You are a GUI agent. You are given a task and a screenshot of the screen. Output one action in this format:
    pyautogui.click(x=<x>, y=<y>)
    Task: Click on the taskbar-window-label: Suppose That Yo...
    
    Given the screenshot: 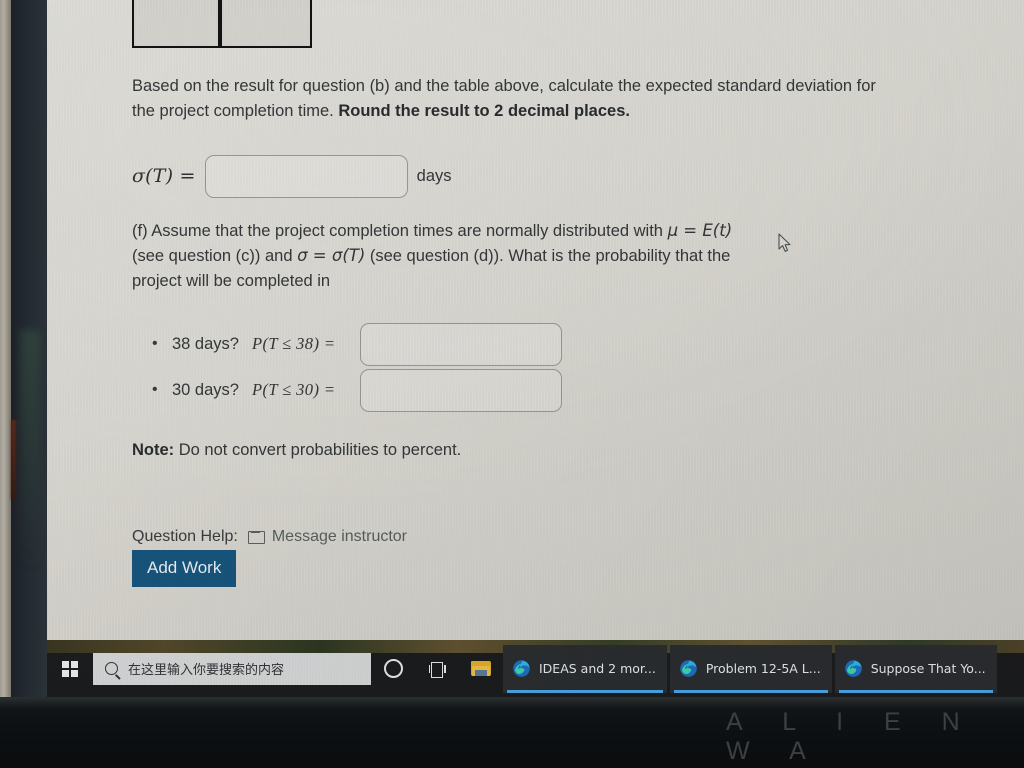 What is the action you would take?
    pyautogui.click(x=928, y=668)
    